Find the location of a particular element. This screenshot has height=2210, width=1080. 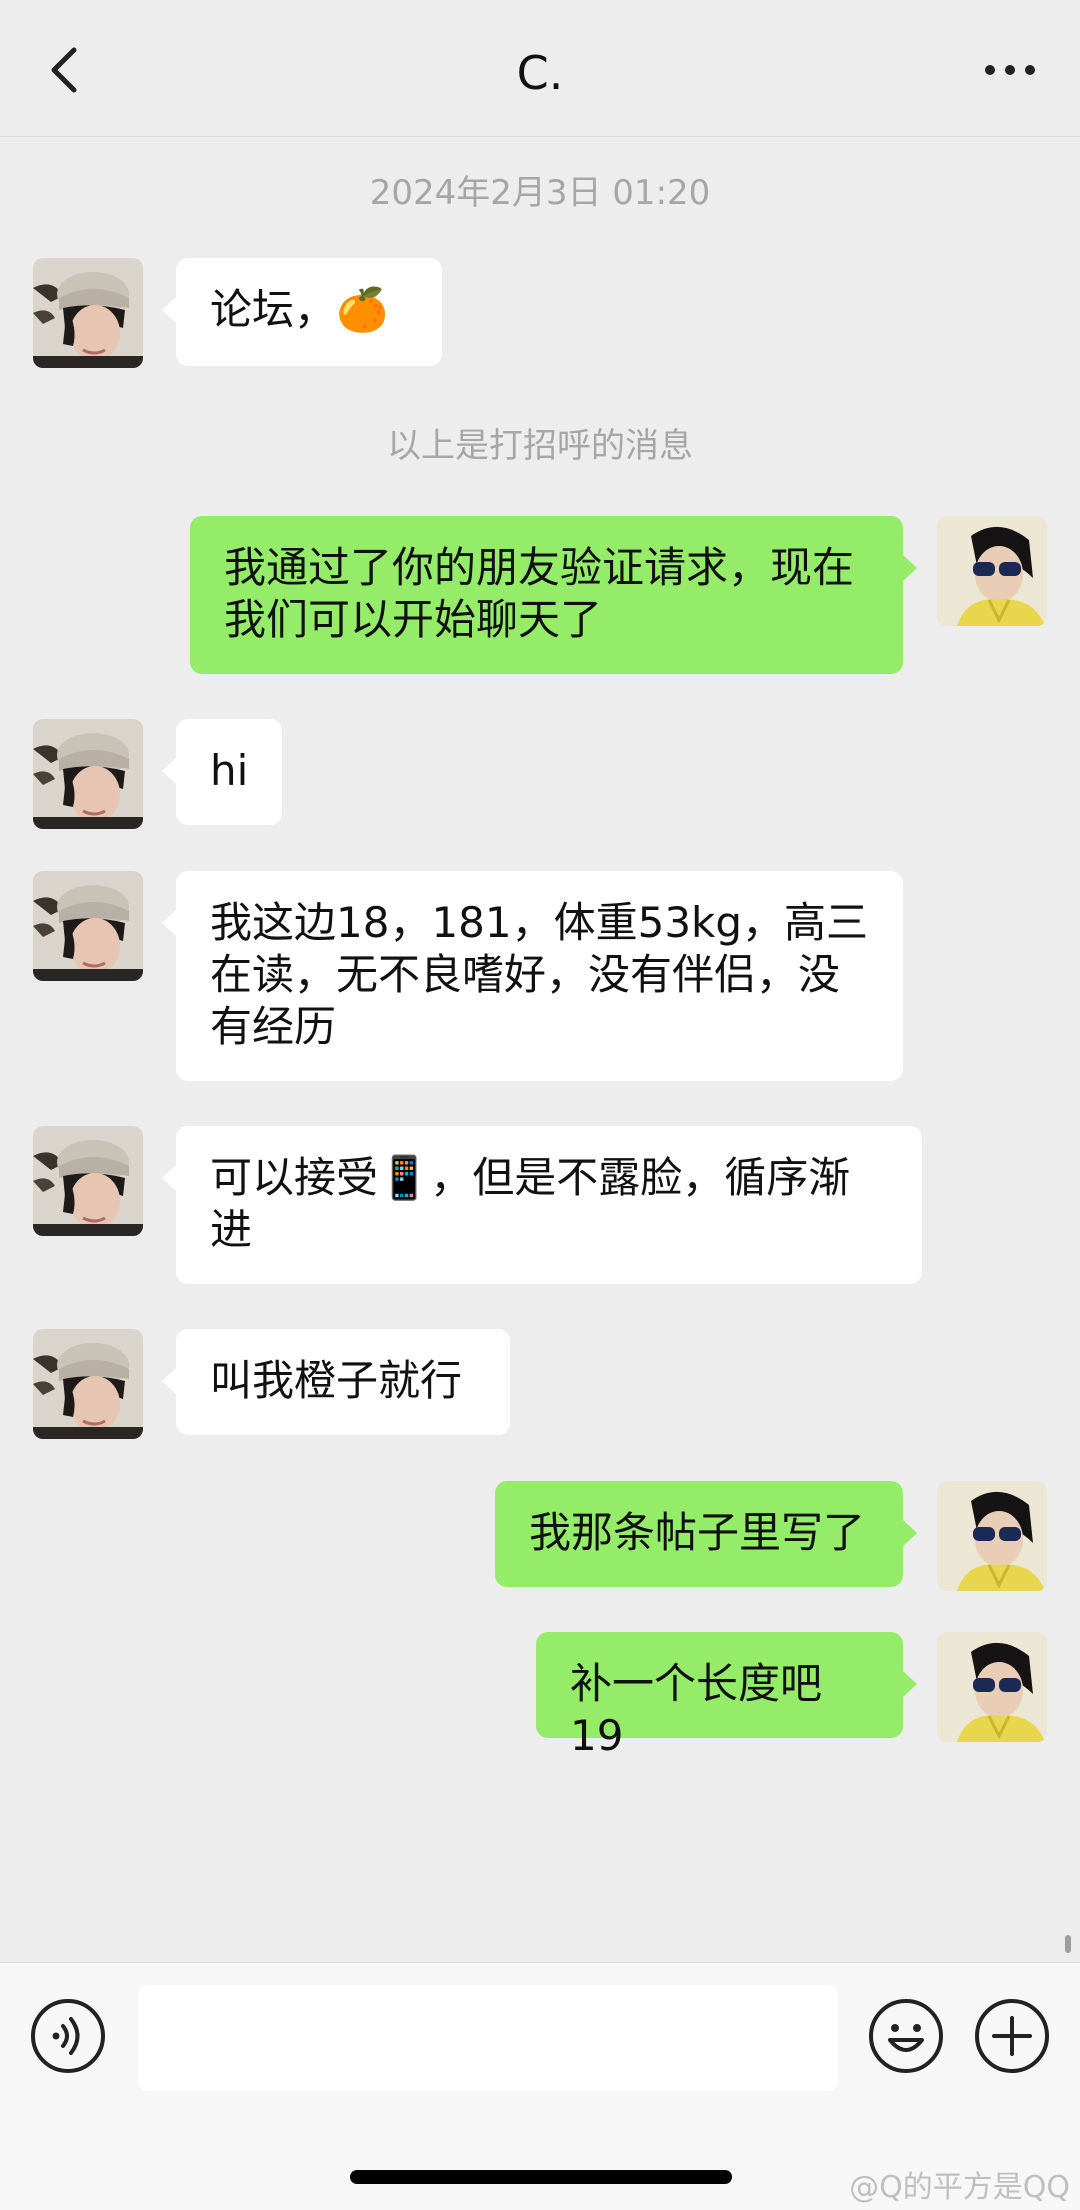

emoji-icon is located at coordinates (906, 2036).